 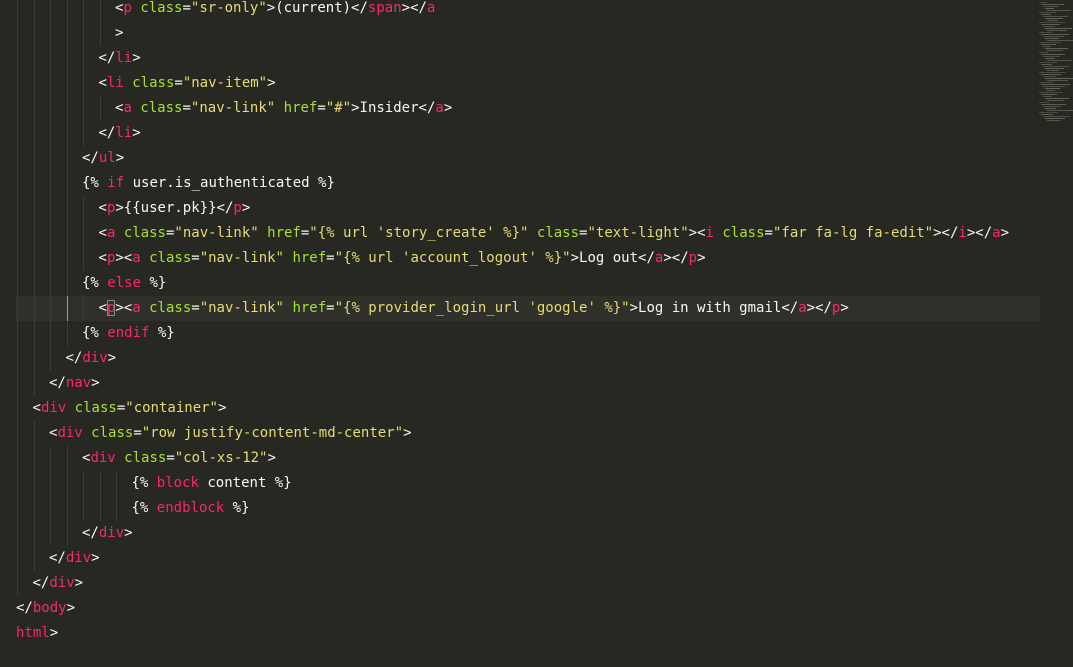 What do you see at coordinates (520, 208) in the screenshot?
I see `code-line: <p>{{user.pk}}</p>` at bounding box center [520, 208].